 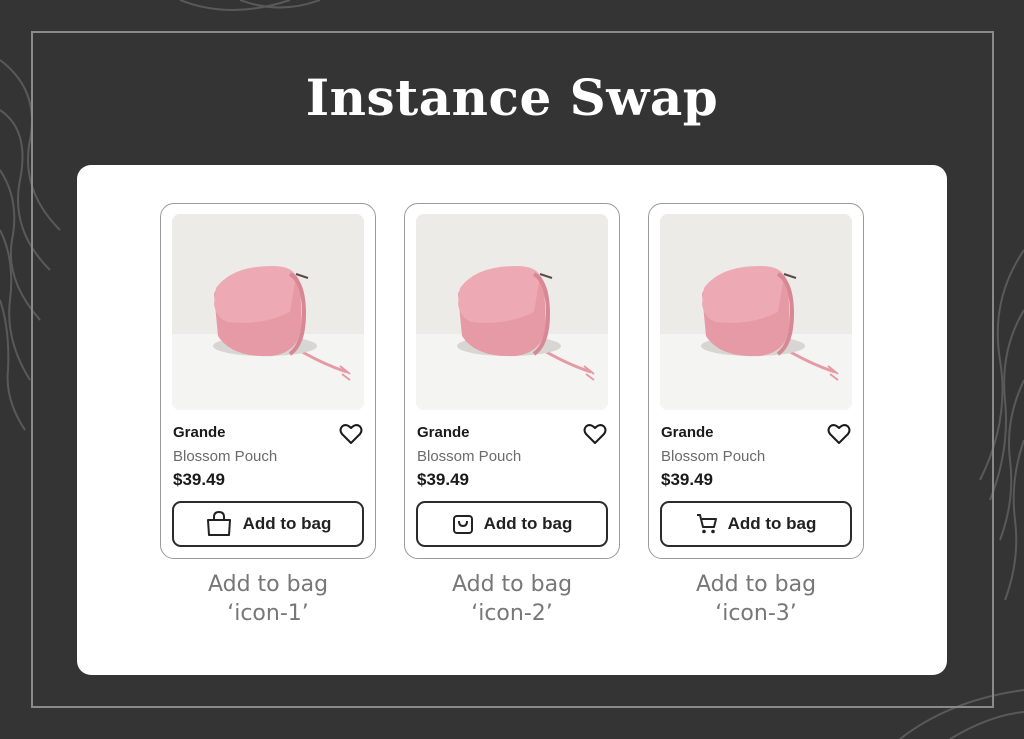 I want to click on shopping-cart-icon, so click(x=706, y=524).